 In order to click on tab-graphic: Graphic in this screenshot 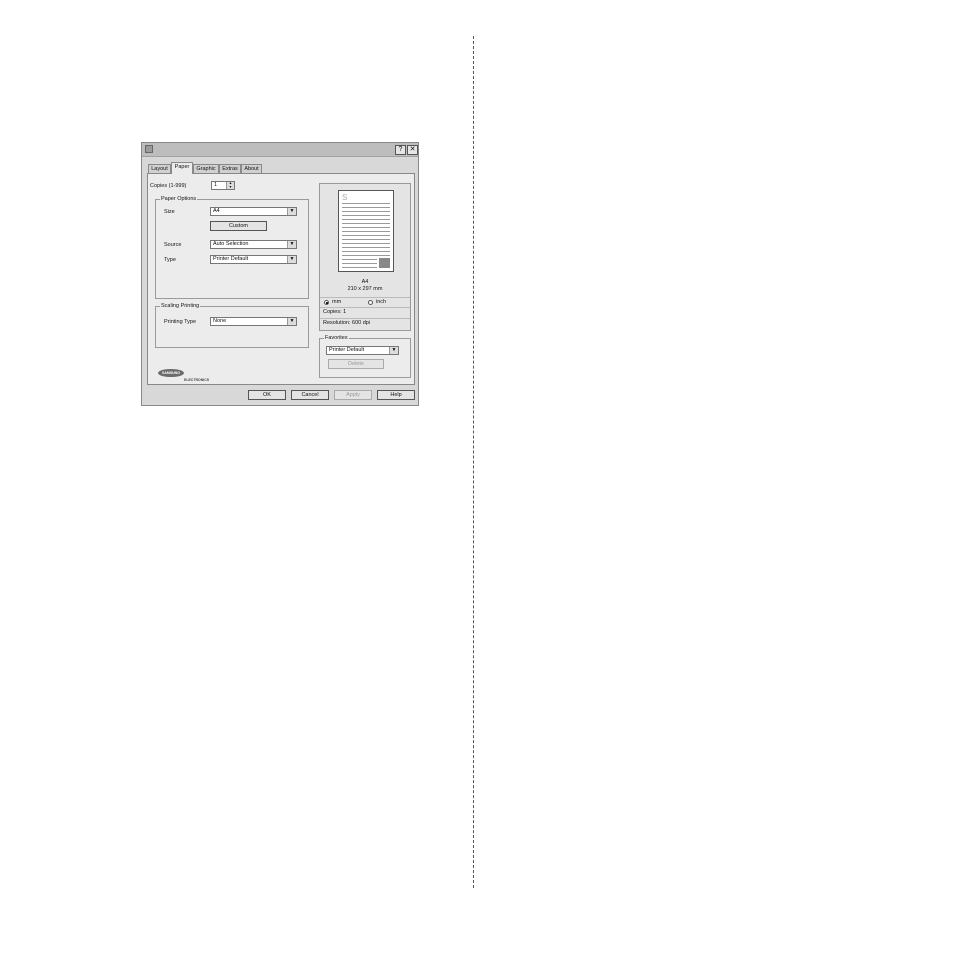, I will do `click(206, 168)`.